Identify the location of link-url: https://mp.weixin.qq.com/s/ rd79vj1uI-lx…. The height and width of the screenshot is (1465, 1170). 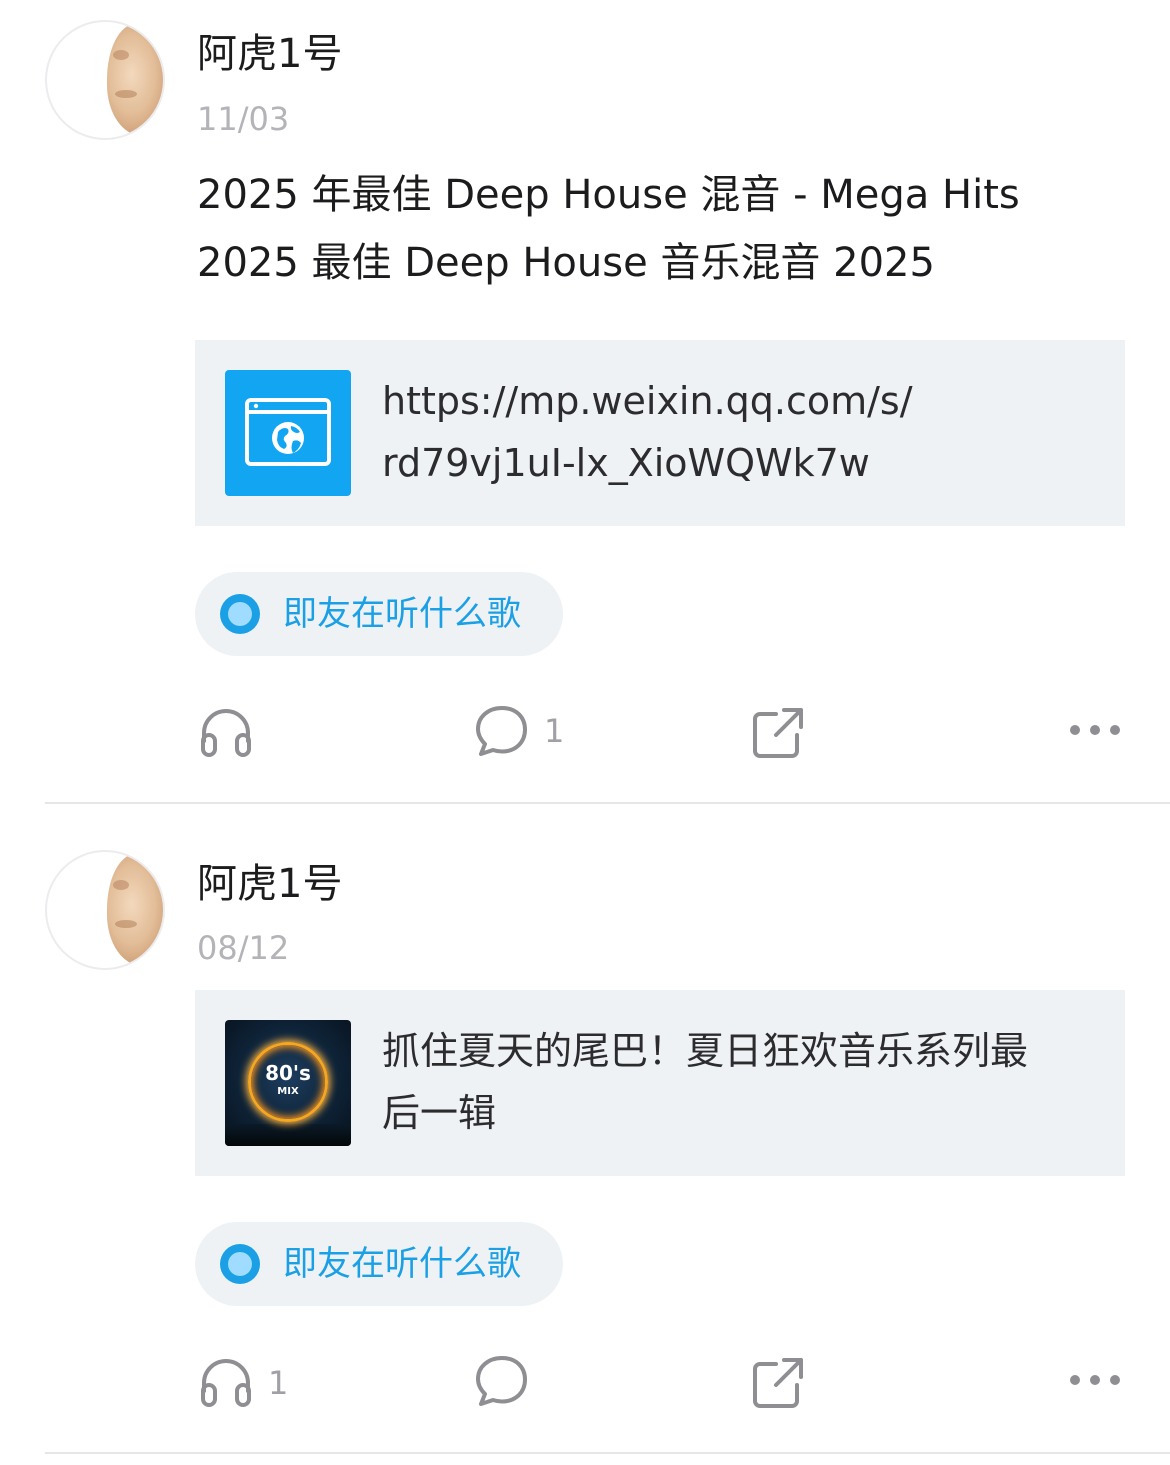
(742, 432).